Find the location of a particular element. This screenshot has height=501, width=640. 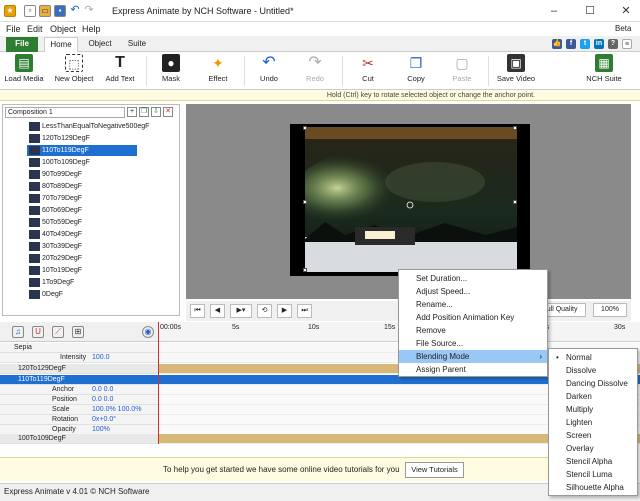

layer-item: 30To39DegF is located at coordinates (82, 246).